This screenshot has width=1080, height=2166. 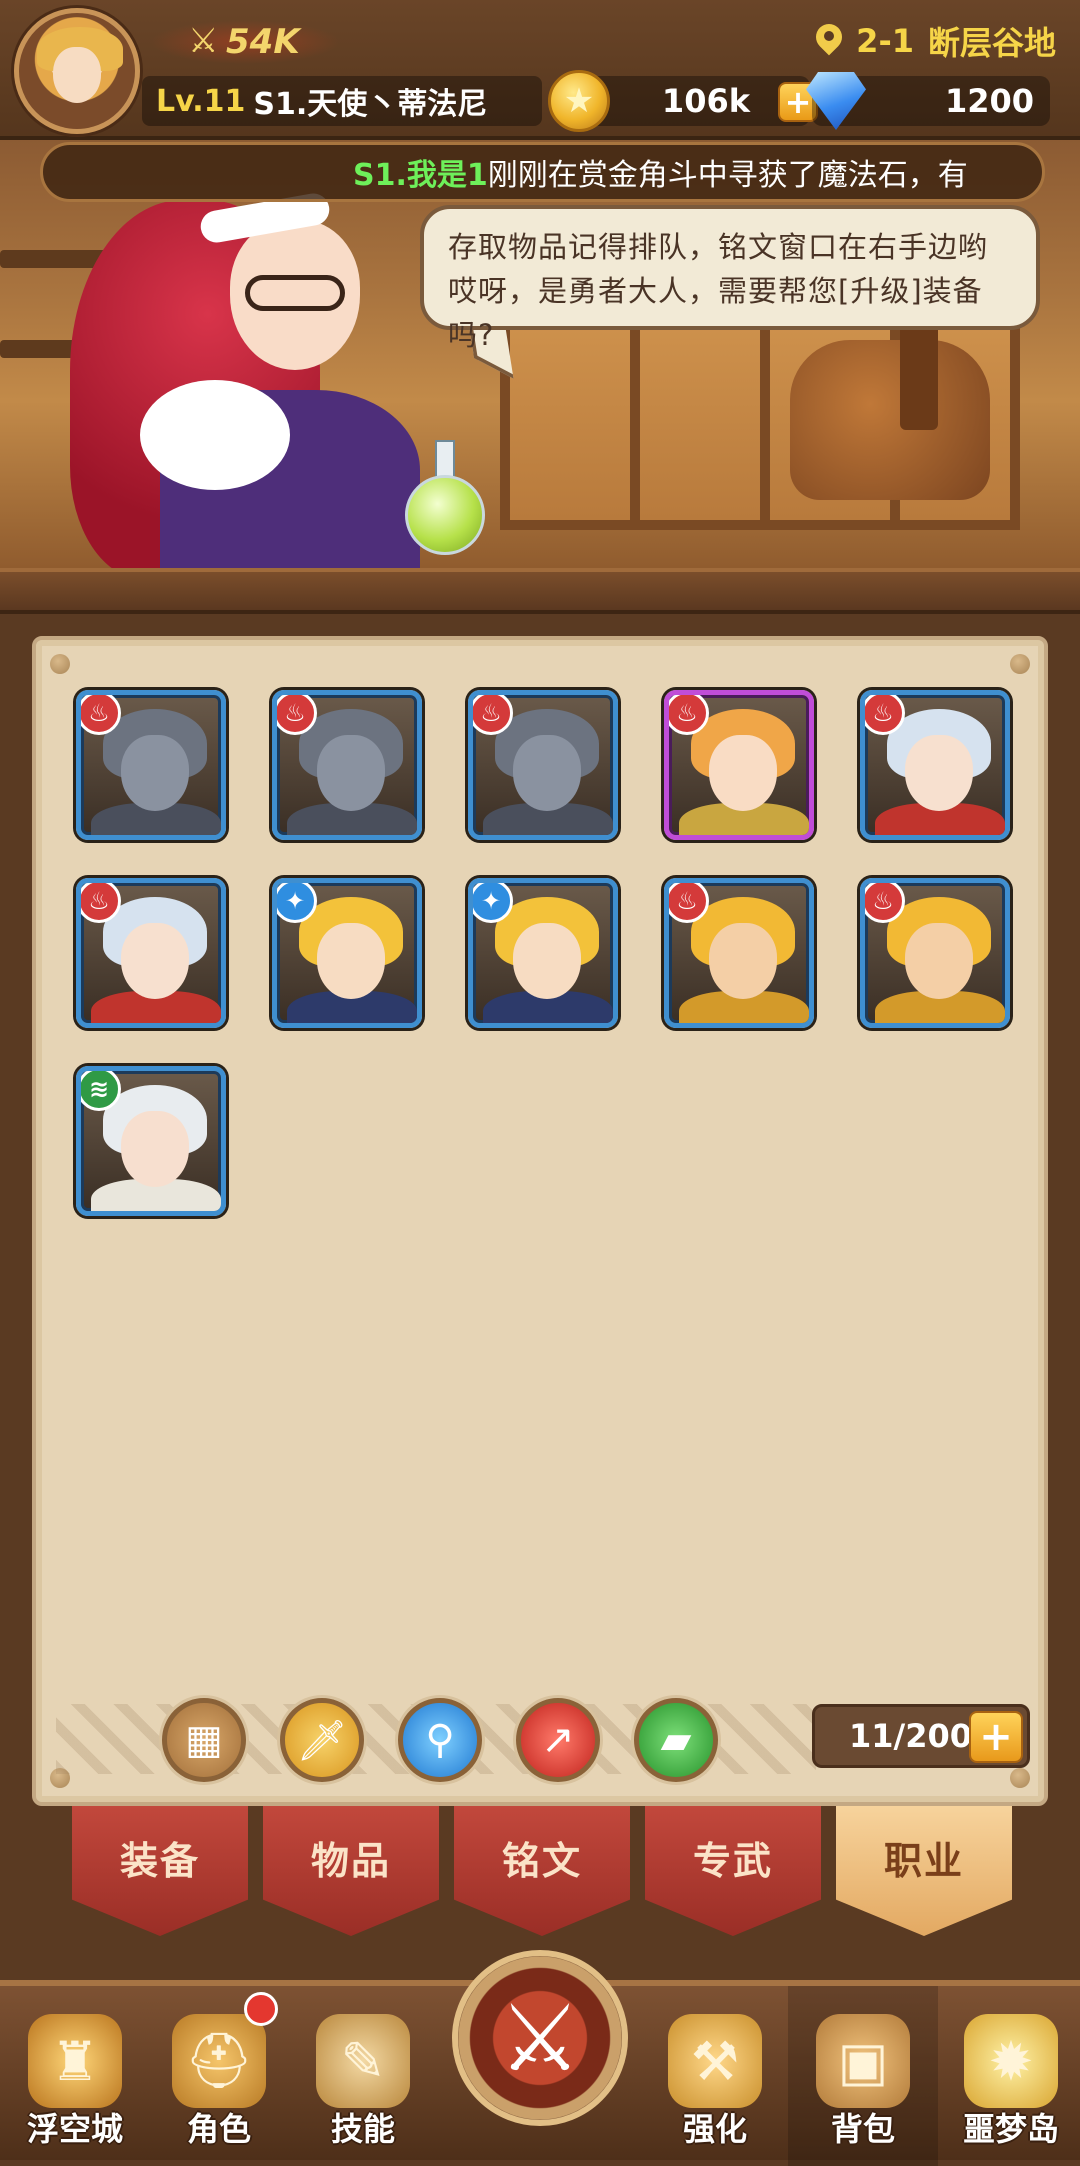 I want to click on player-namebar: Lv.11 S1.天使丶蒂法尼, so click(x=342, y=101).